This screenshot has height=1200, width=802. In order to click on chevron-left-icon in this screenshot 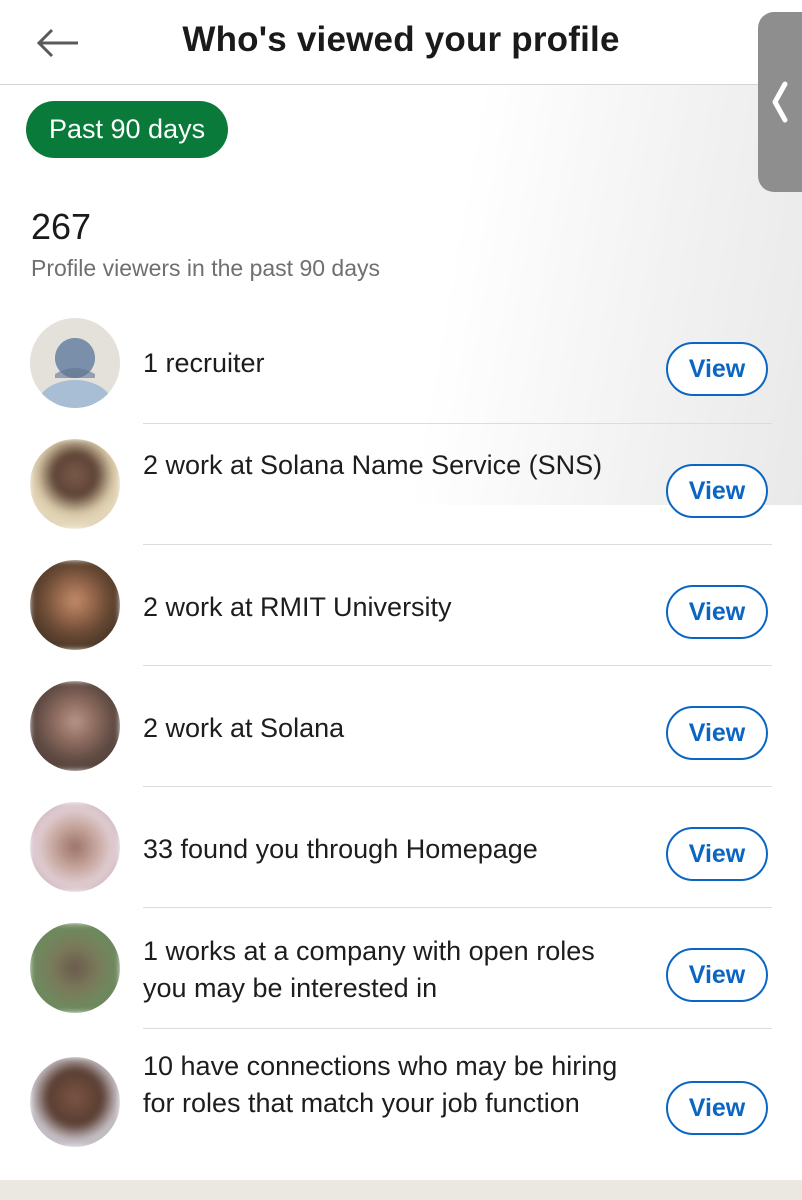, I will do `click(780, 102)`.